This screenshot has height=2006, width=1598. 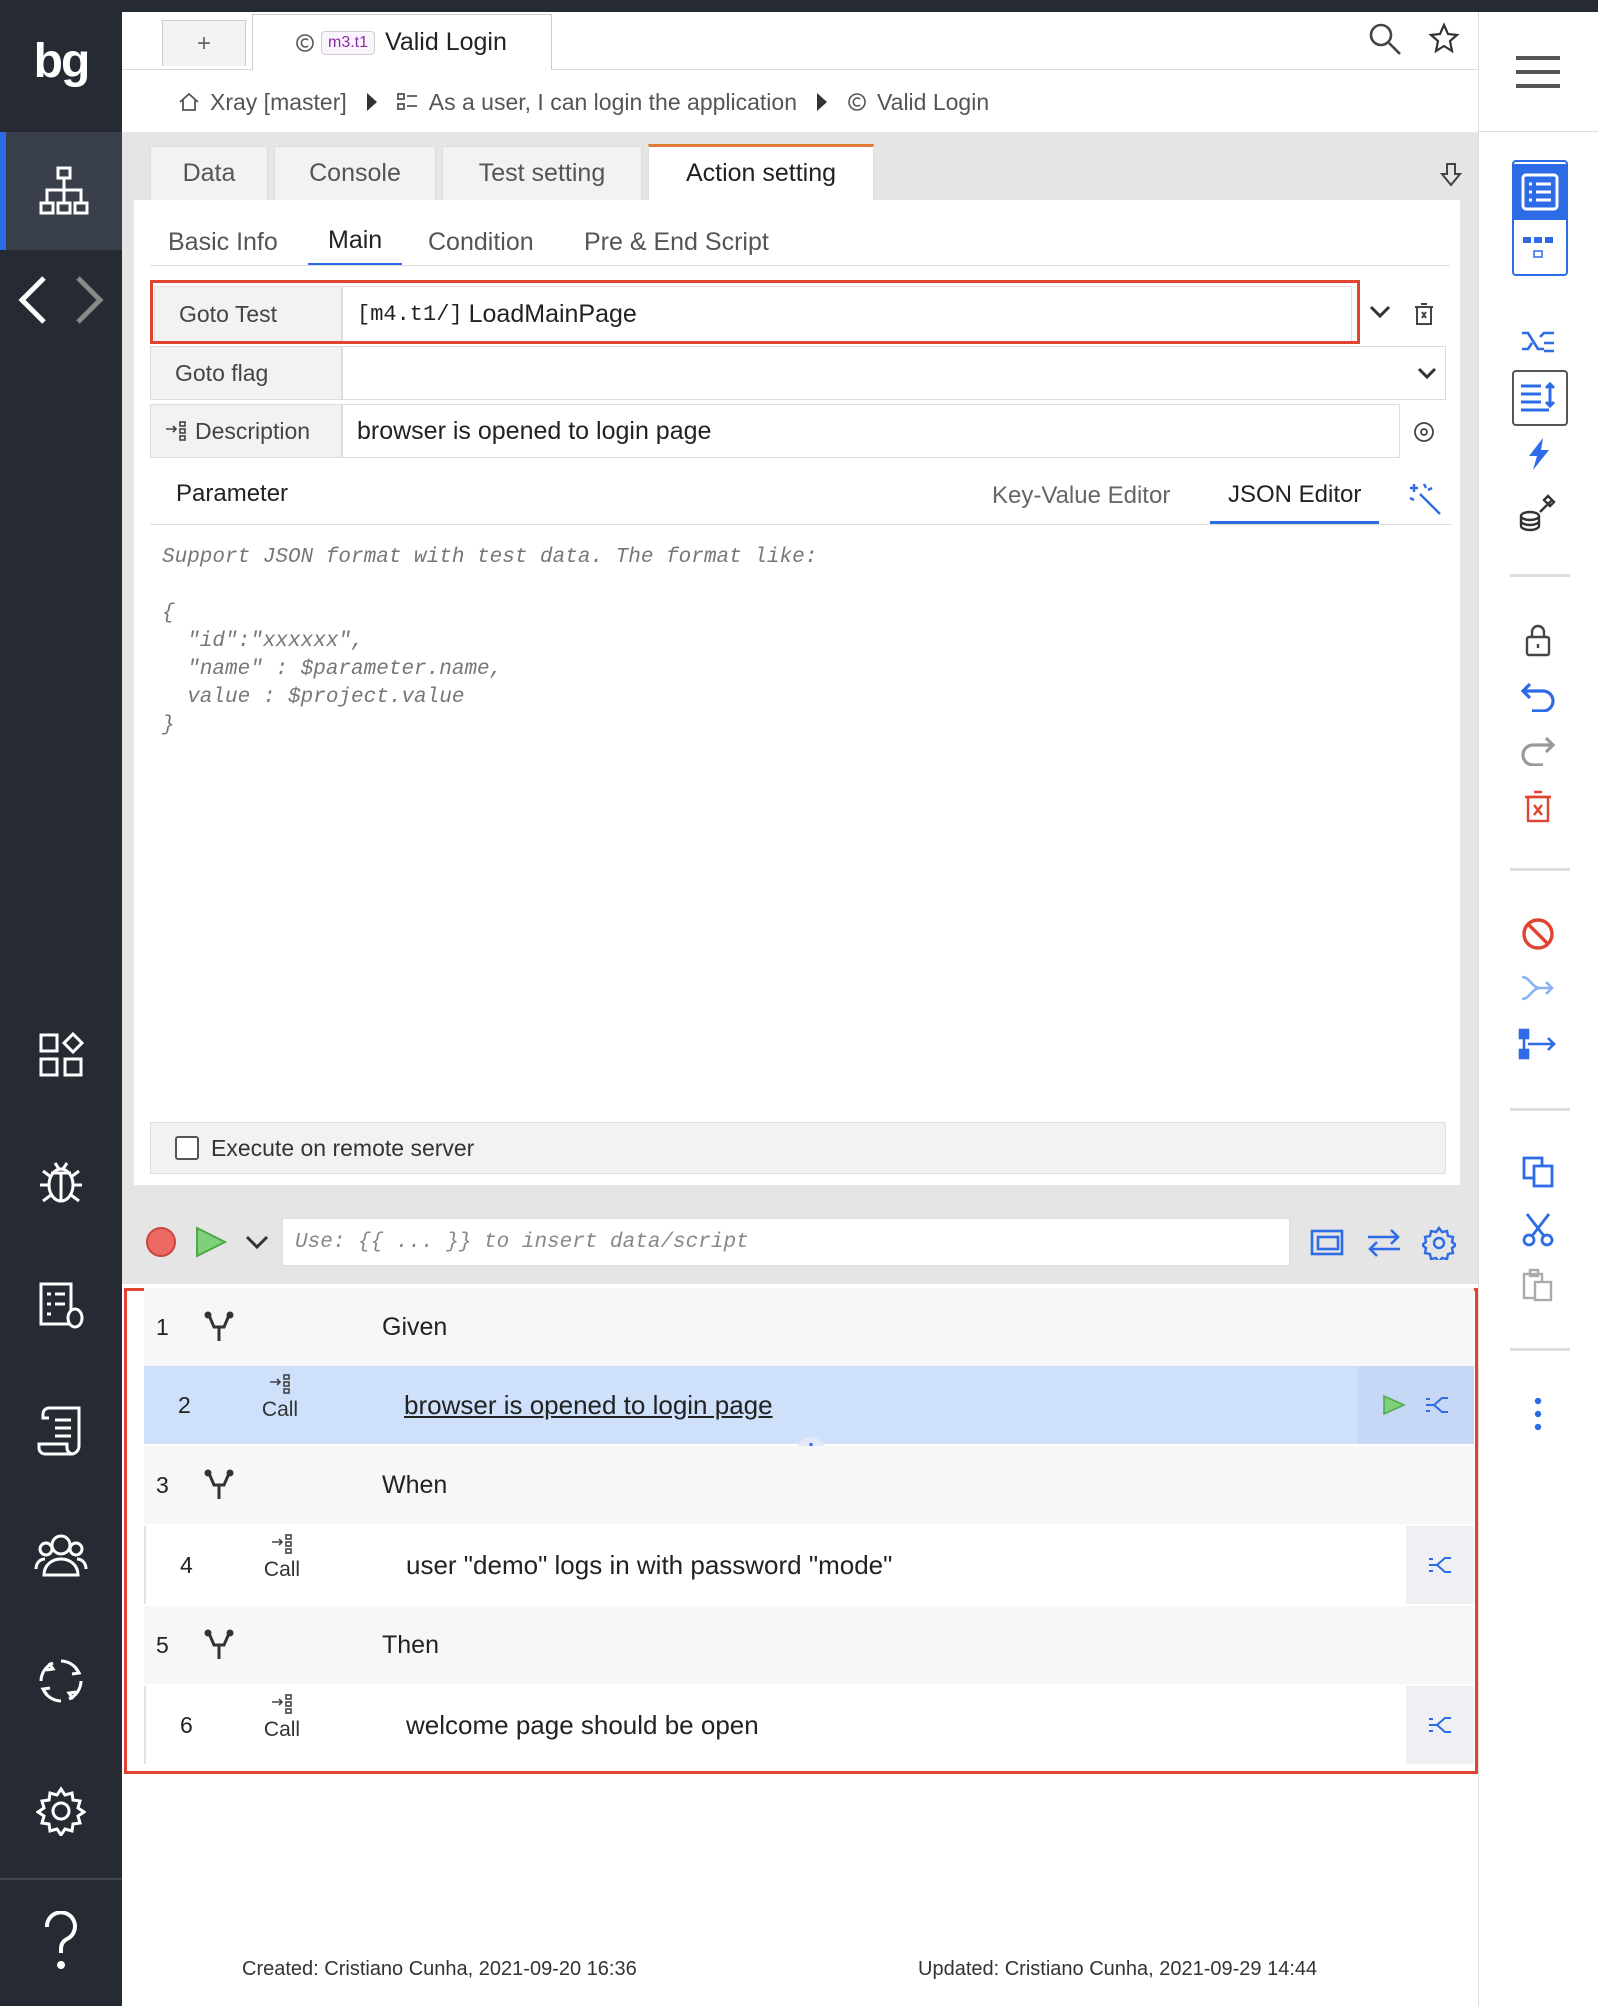 I want to click on star-icon, so click(x=1444, y=38).